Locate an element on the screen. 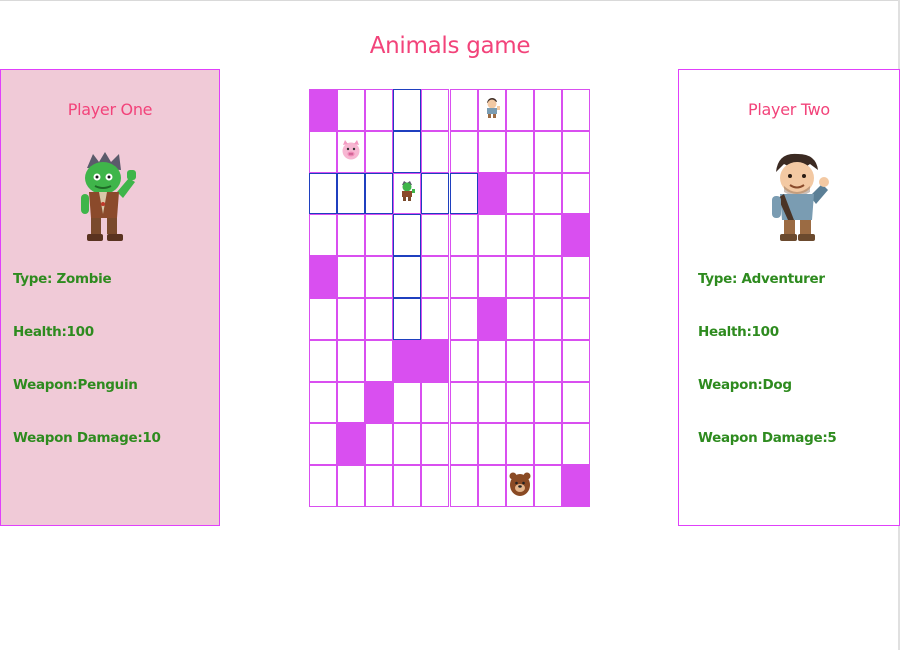 This screenshot has width=900, height=650. zombie-icon is located at coordinates (407, 193).